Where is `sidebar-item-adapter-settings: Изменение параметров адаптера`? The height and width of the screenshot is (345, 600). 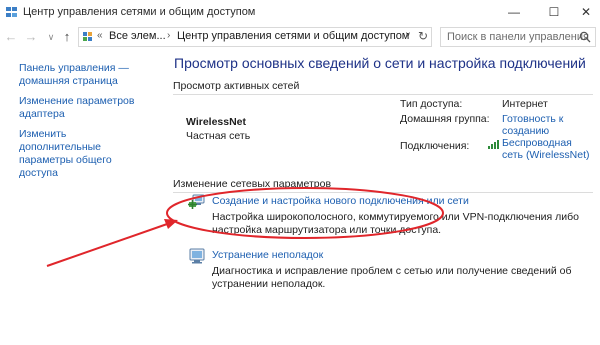 sidebar-item-adapter-settings: Изменение параметров адаптера is located at coordinates (84, 108).